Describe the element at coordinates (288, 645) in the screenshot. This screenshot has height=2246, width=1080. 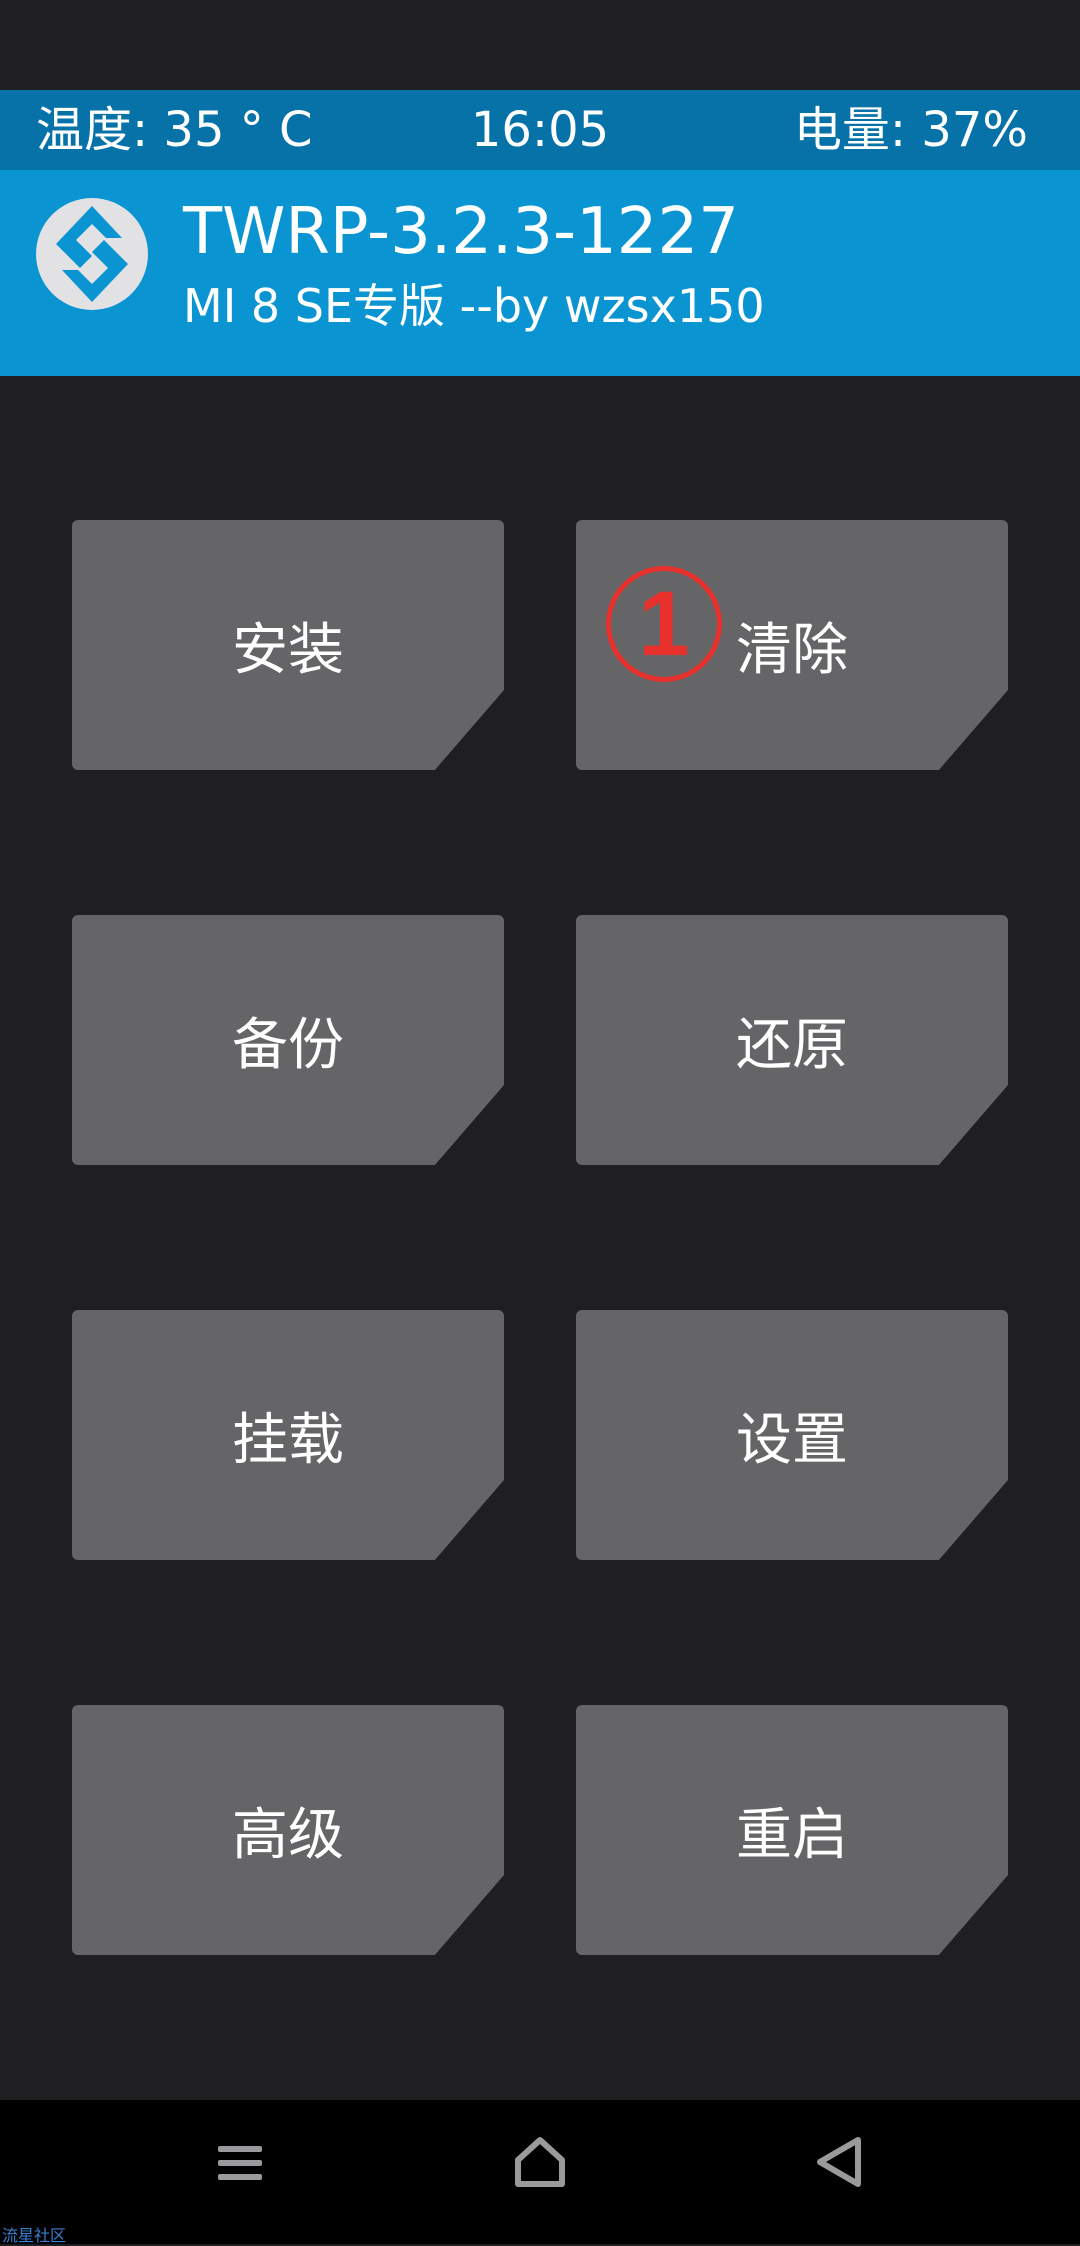
I see `install-button: 安装` at that location.